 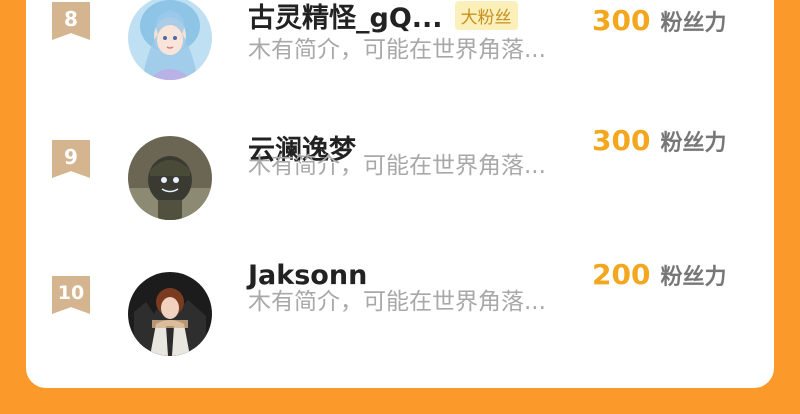 What do you see at coordinates (71, 159) in the screenshot?
I see `rank-badge: 9` at bounding box center [71, 159].